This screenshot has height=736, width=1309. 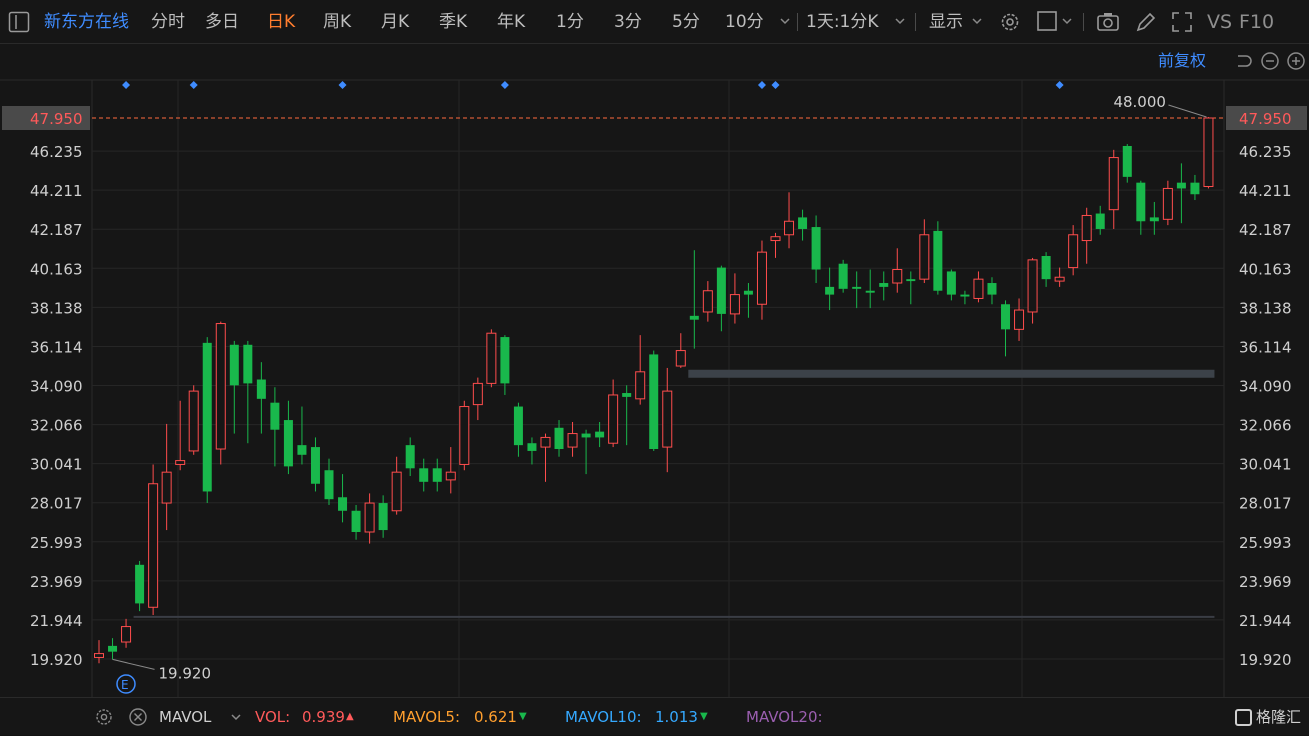 What do you see at coordinates (842, 22) in the screenshot?
I see `dual-period-select: 1天:1分K` at bounding box center [842, 22].